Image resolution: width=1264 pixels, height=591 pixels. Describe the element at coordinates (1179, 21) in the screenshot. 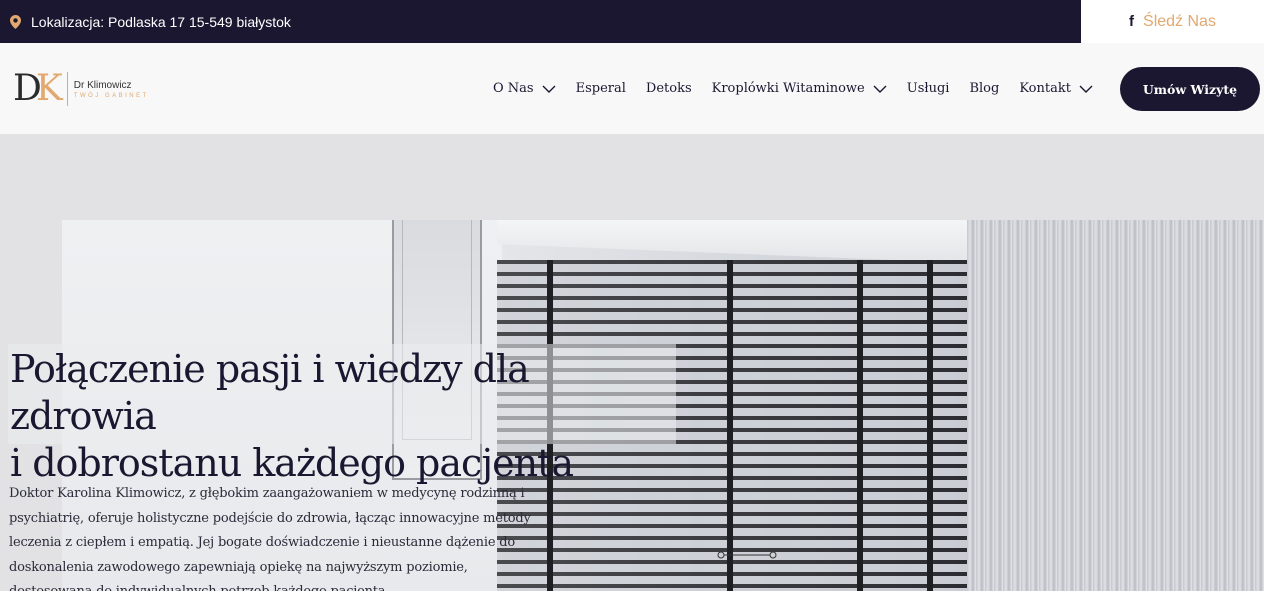

I see `follow-us-label: Śledź Nas` at that location.